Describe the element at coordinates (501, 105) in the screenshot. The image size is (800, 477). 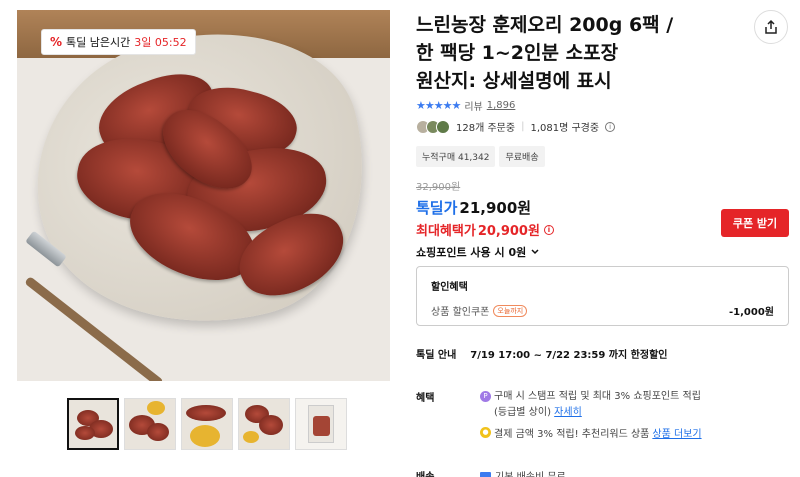
I see `review-count-link: 1,896` at that location.